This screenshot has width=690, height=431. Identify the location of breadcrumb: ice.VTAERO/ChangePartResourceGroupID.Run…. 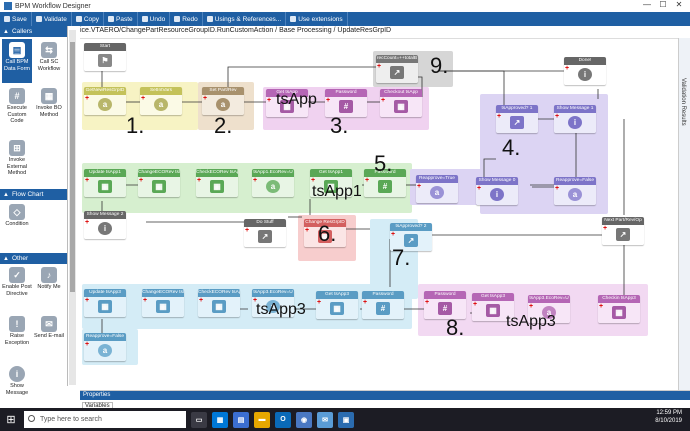
(379, 32).